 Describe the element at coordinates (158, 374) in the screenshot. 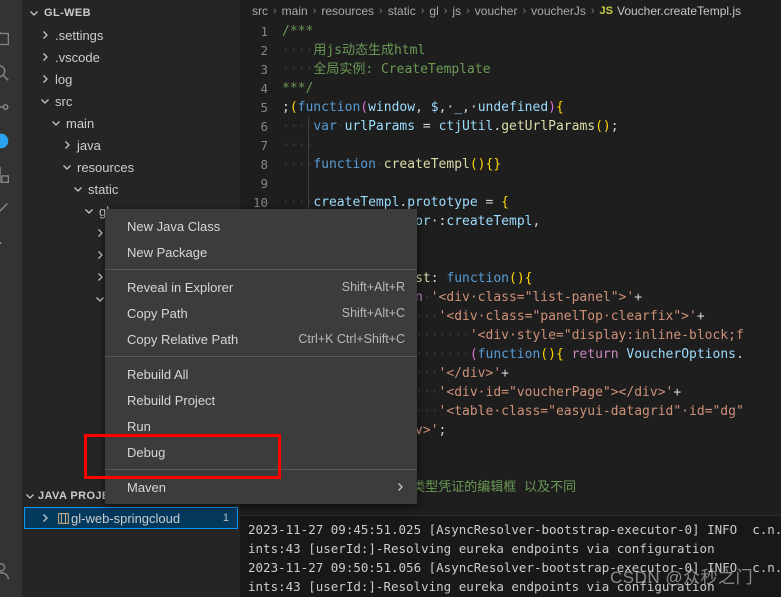

I see `menu-item-label: Rebuild All` at that location.